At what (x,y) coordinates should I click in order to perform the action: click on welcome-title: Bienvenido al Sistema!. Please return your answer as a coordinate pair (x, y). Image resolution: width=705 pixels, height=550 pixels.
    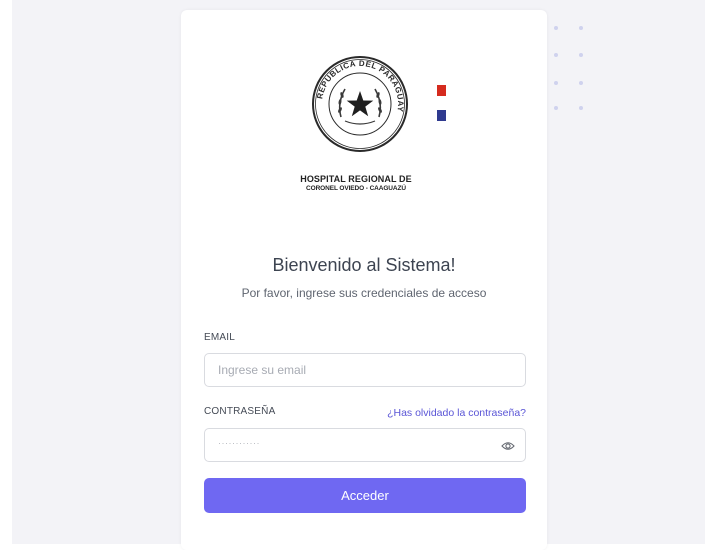
    Looking at the image, I should click on (364, 265).